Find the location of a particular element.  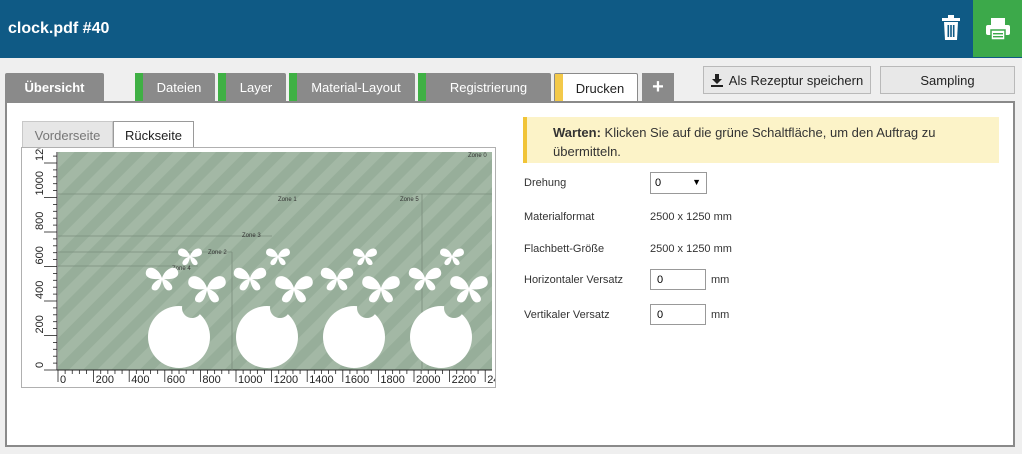

tab-front-side: Vorderseite is located at coordinates (67, 134).